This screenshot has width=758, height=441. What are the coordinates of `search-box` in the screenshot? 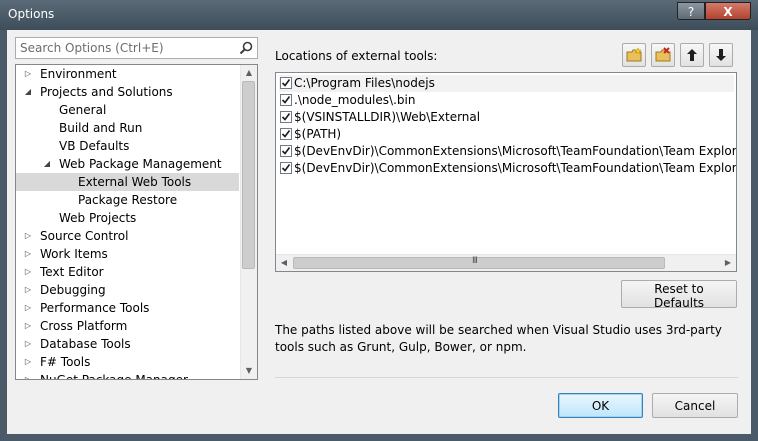 It's located at (136, 48).